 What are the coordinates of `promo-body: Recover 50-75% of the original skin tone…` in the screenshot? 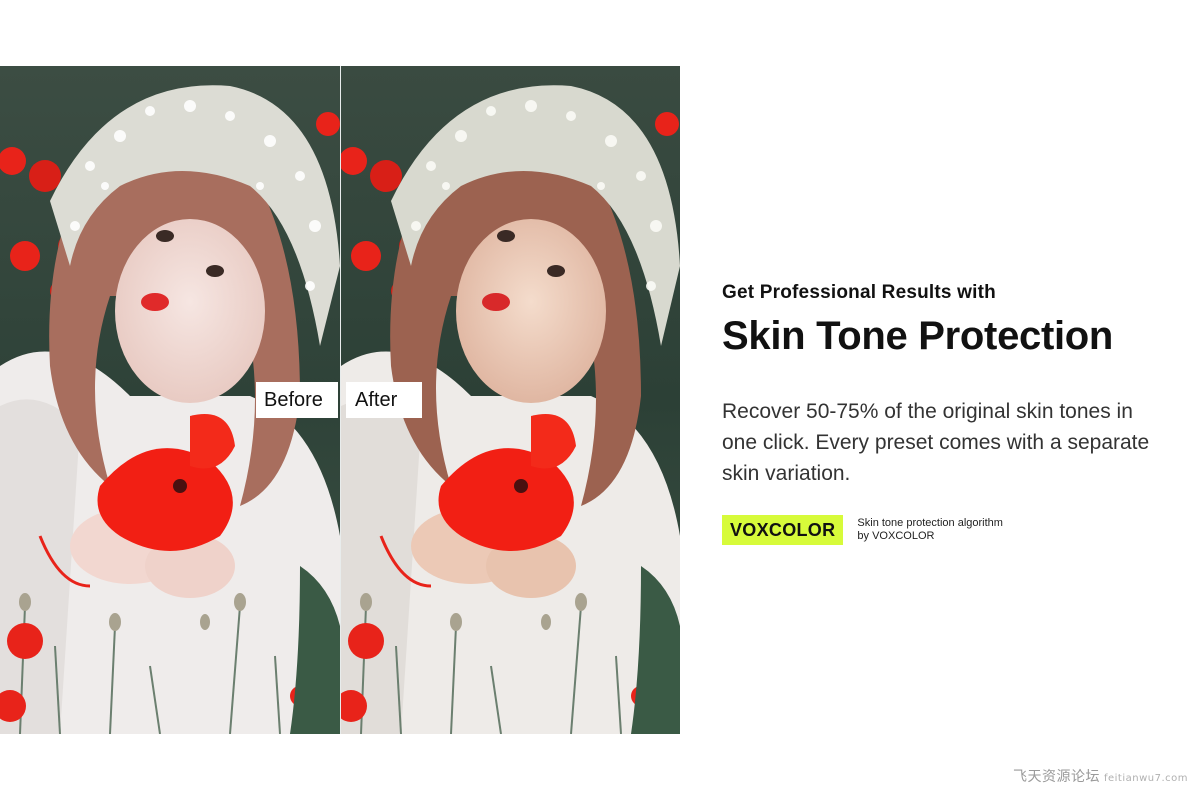 It's located at (936, 442).